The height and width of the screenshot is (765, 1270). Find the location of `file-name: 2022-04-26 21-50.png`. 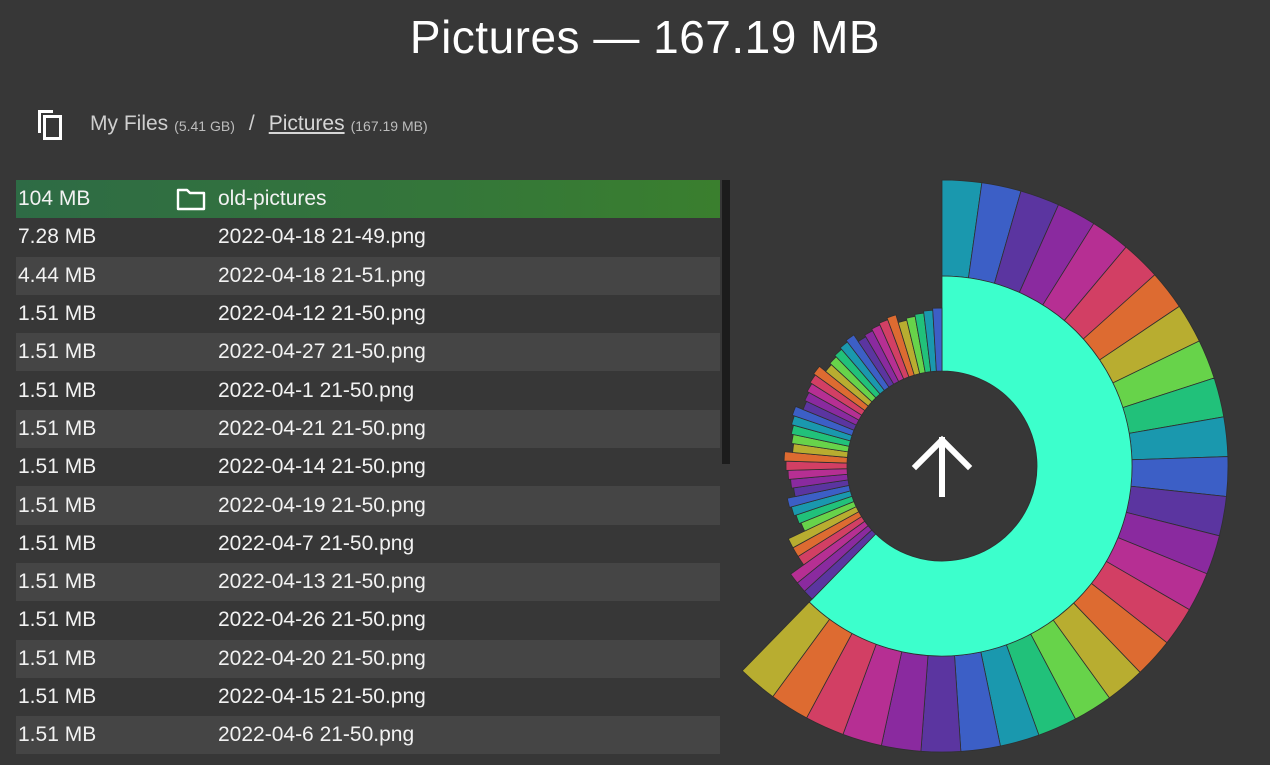

file-name: 2022-04-26 21-50.png is located at coordinates (322, 620).